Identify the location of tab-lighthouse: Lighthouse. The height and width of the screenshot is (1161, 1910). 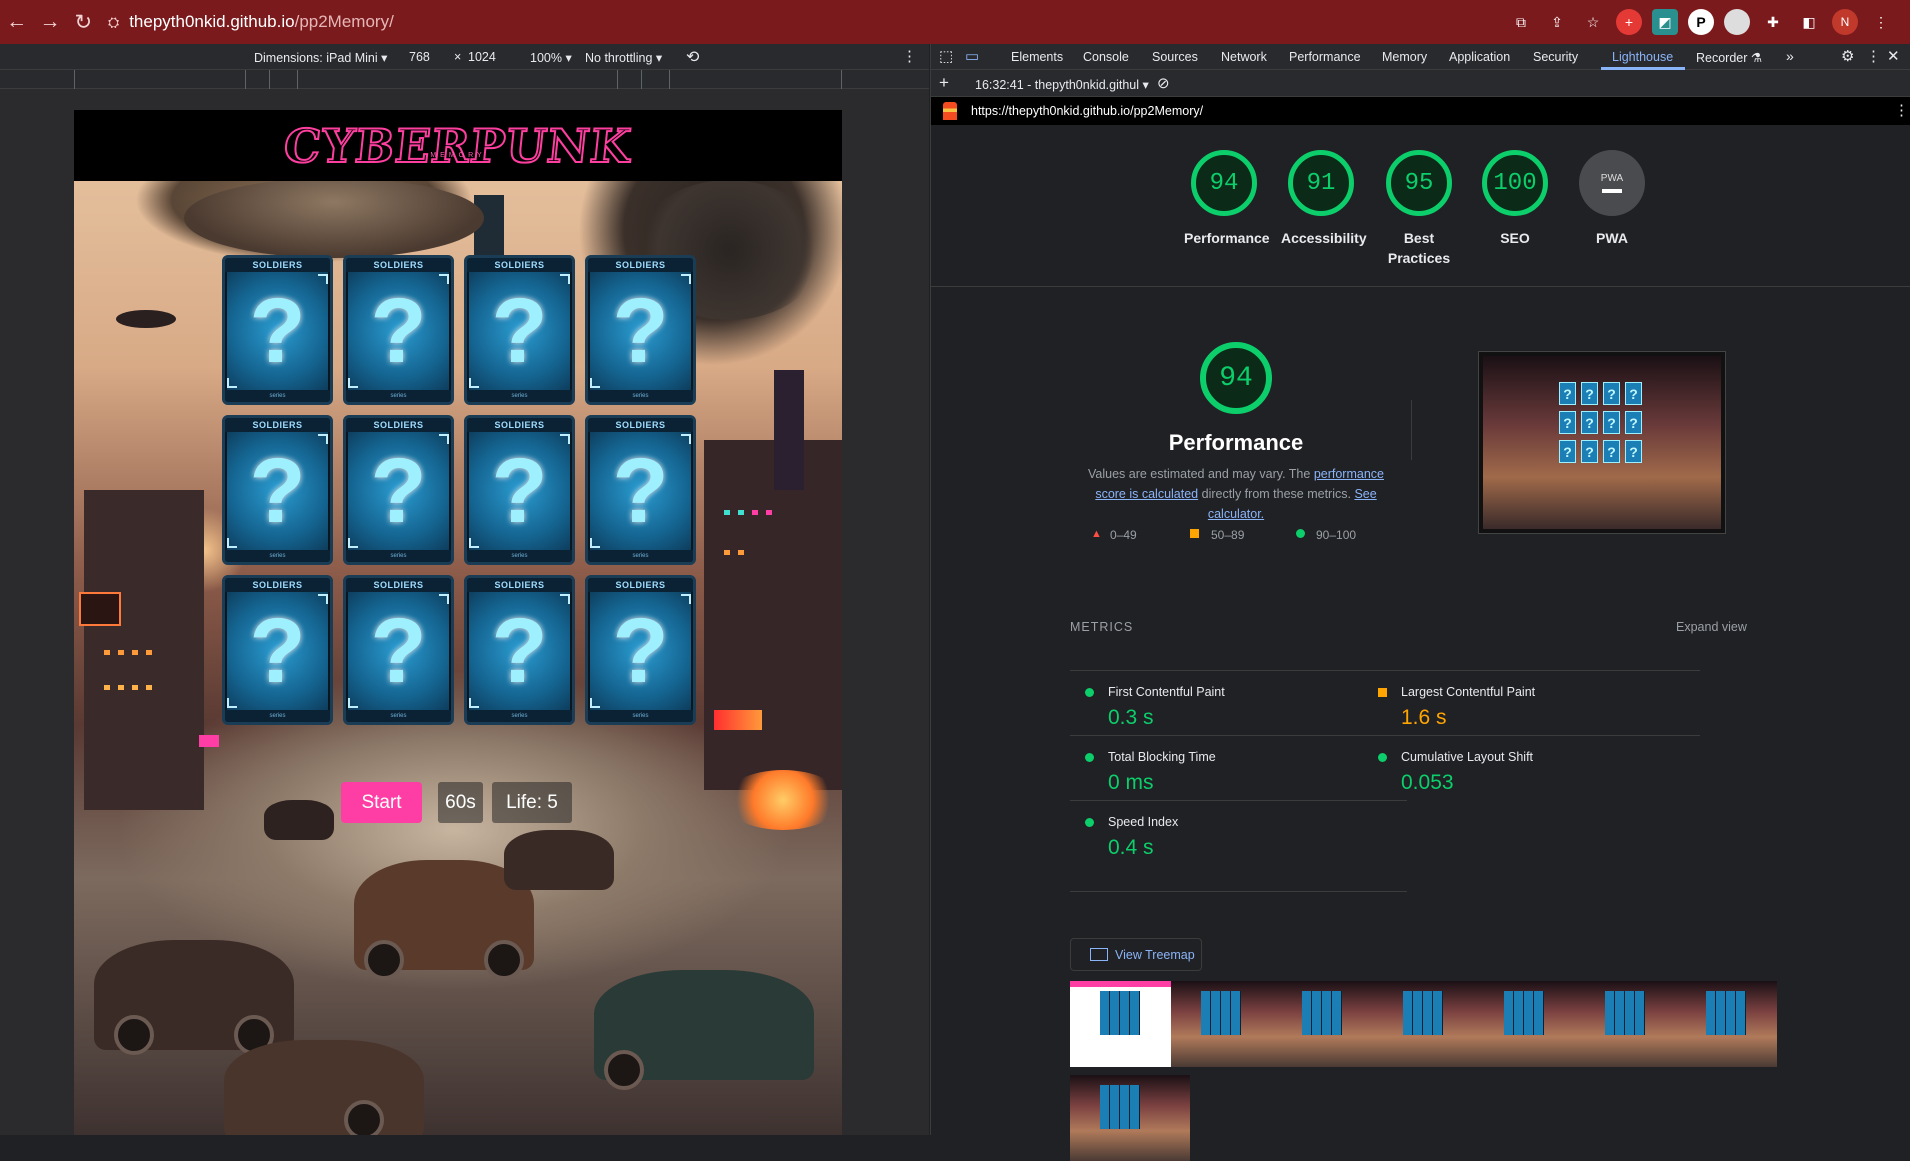
(1642, 57).